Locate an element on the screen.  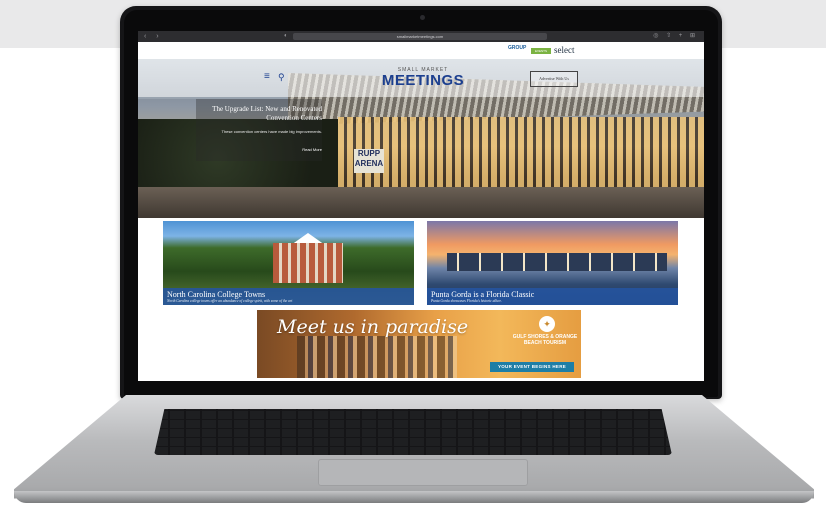
read-more-link: Read More is located at coordinates (260, 149).